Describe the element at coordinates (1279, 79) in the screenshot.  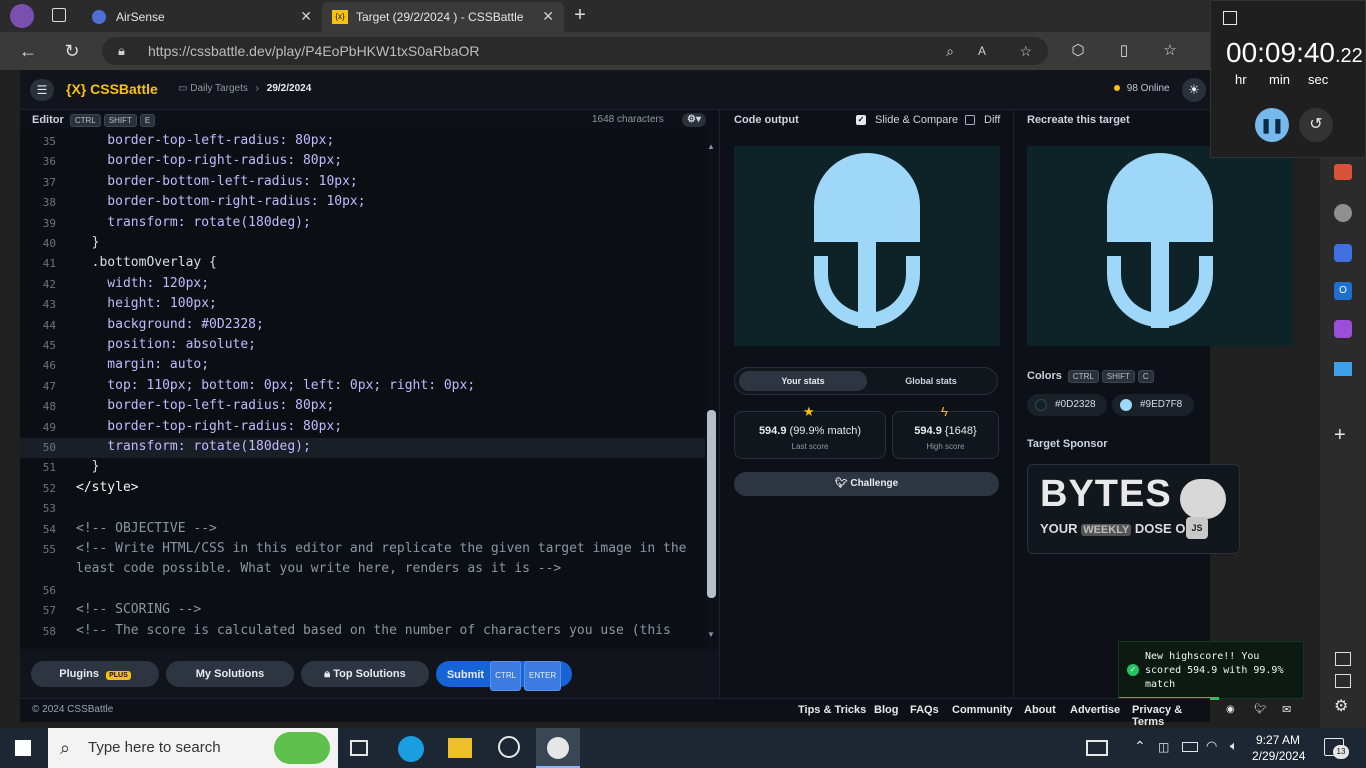
I see `unit-min: min` at that location.